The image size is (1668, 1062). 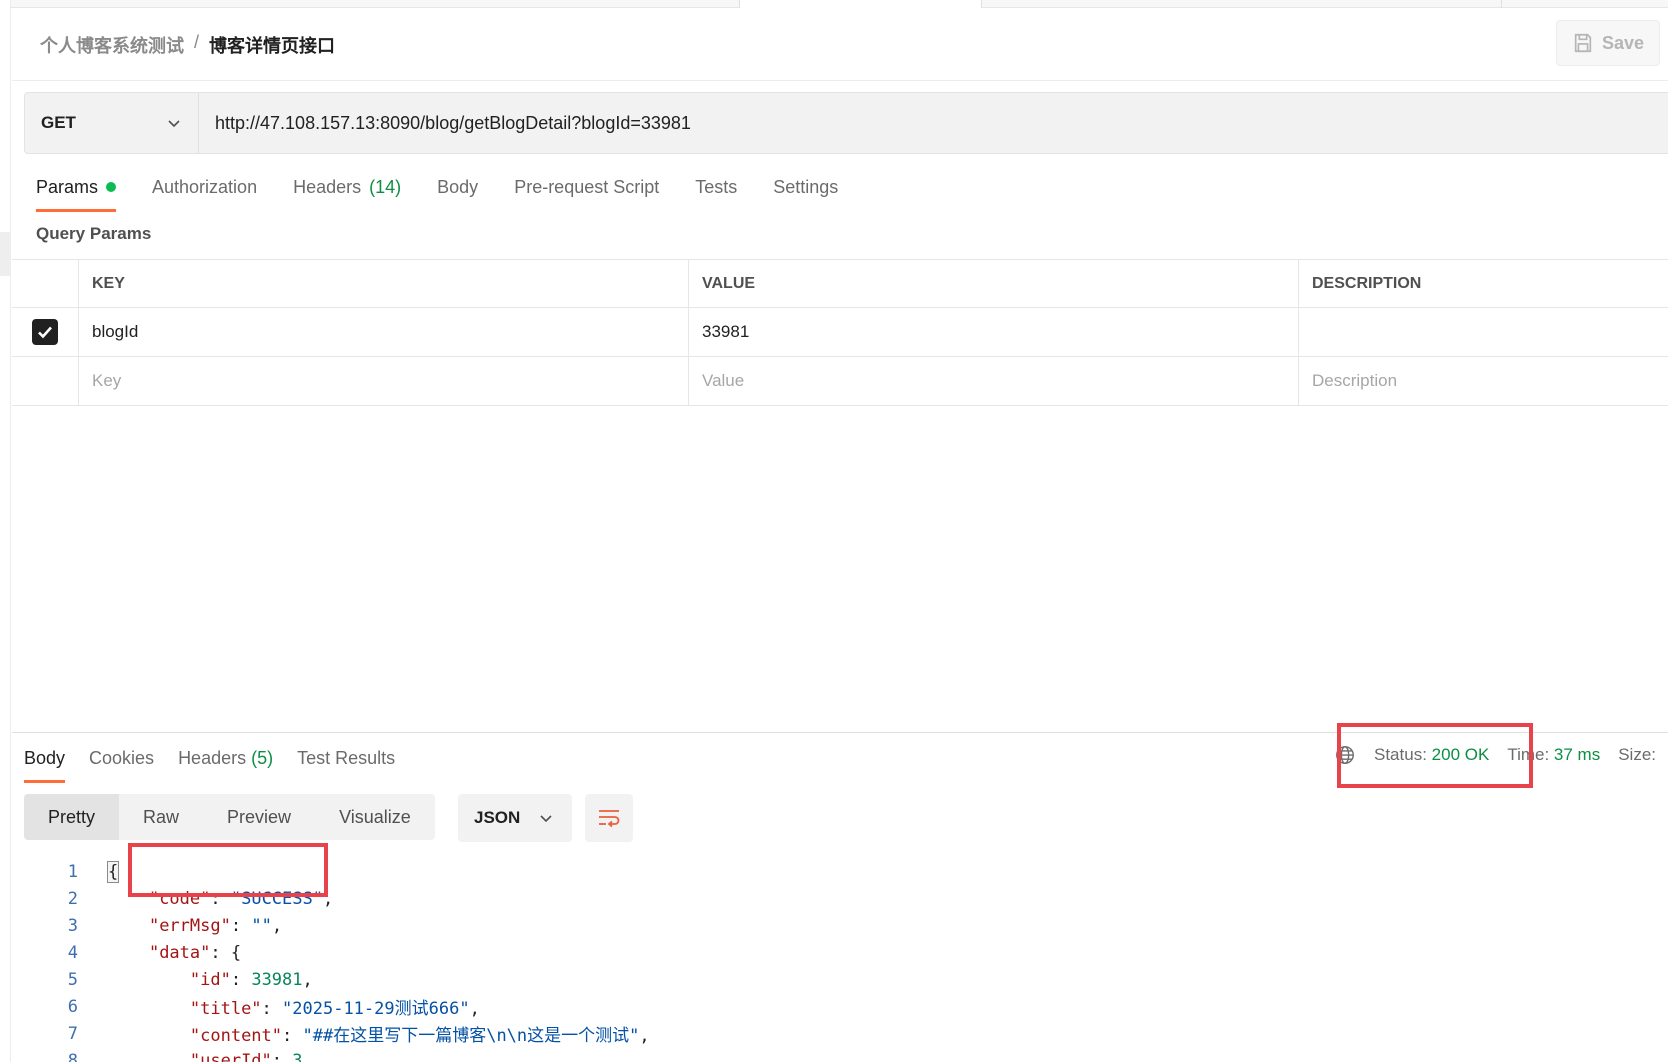 What do you see at coordinates (225, 1009) in the screenshot?
I see `json-key: "title"` at bounding box center [225, 1009].